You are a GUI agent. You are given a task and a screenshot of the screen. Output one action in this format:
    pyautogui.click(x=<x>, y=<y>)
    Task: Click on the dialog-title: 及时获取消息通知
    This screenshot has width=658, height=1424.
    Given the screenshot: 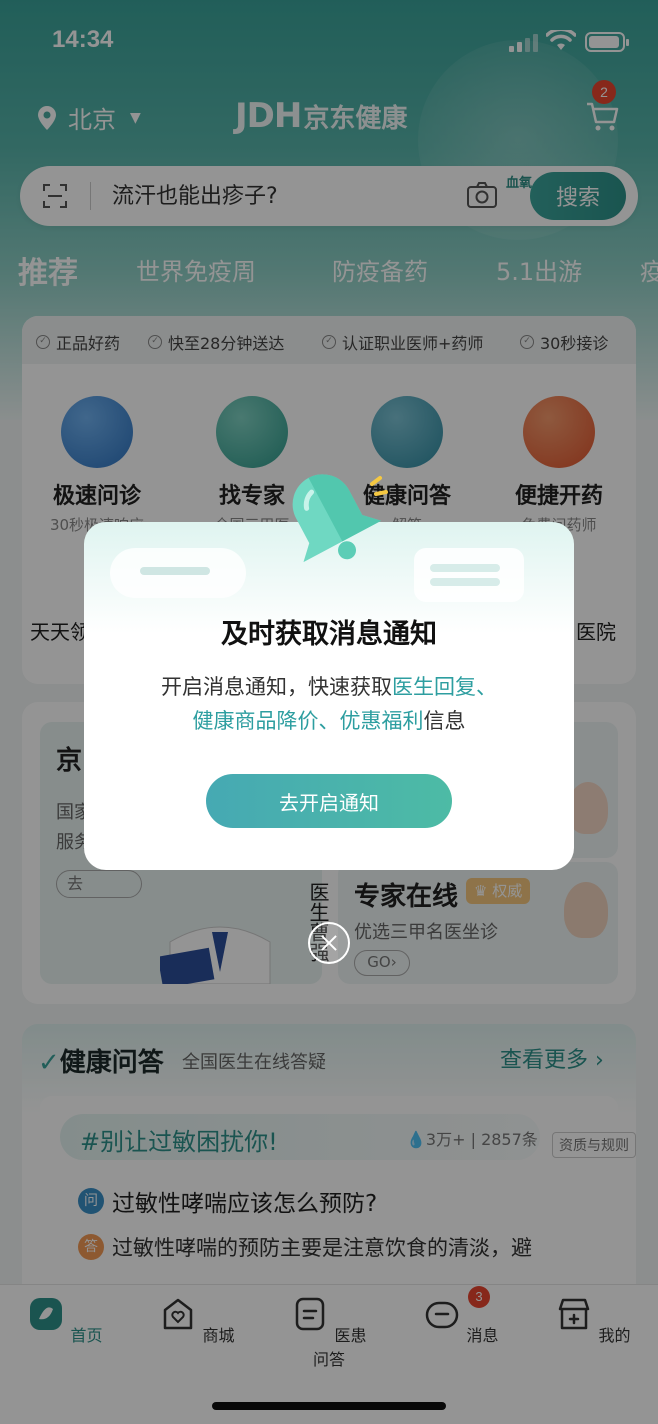 What is the action you would take?
    pyautogui.click(x=329, y=634)
    